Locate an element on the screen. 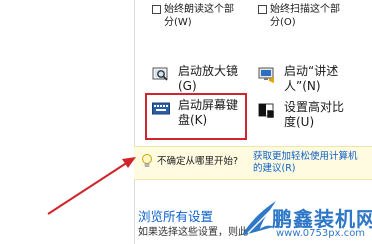  checkbox-always-read: 始终朗读这个部分(W) is located at coordinates (197, 16).